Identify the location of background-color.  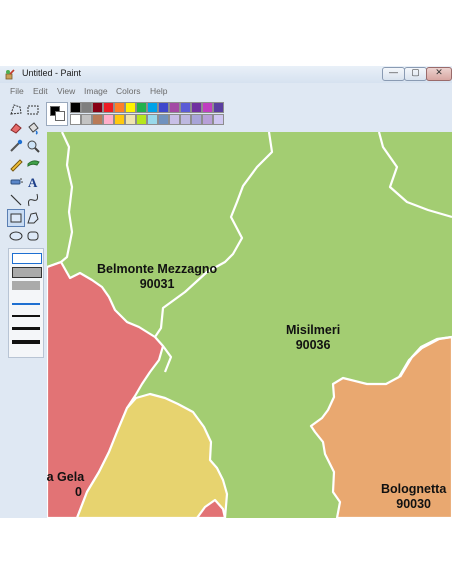
(60, 116).